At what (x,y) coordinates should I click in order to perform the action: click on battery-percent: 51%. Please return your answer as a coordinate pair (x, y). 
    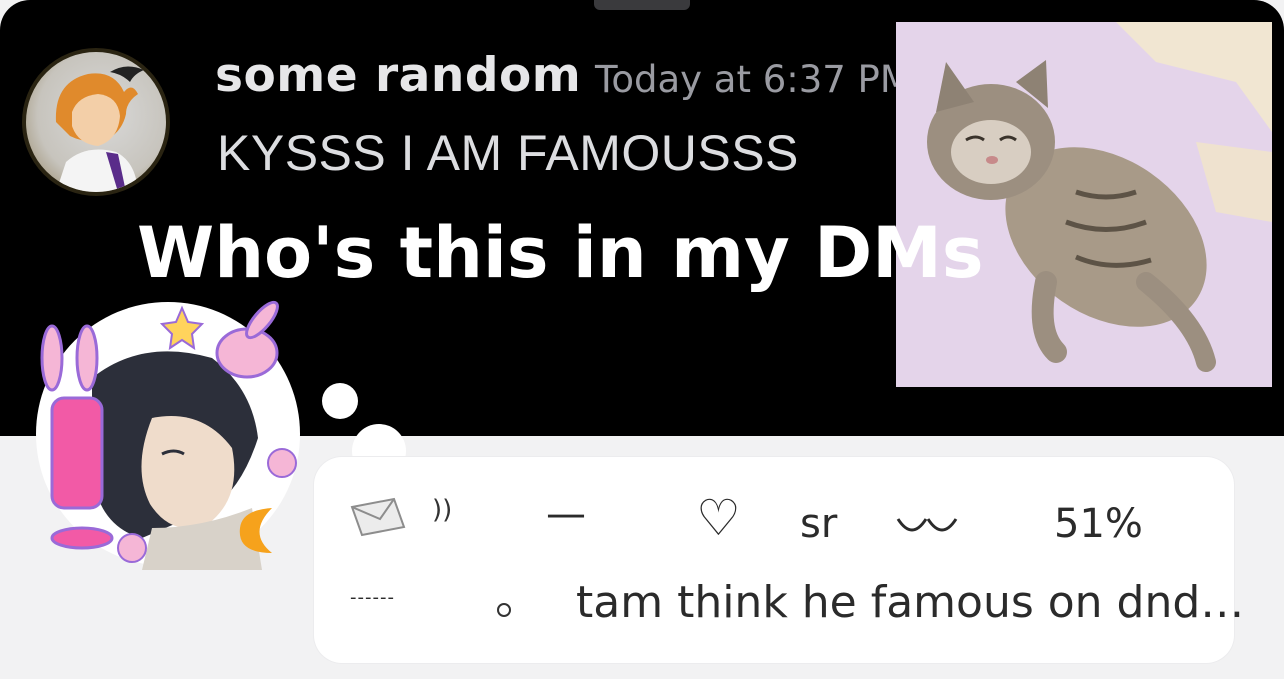
    Looking at the image, I should click on (1098, 524).